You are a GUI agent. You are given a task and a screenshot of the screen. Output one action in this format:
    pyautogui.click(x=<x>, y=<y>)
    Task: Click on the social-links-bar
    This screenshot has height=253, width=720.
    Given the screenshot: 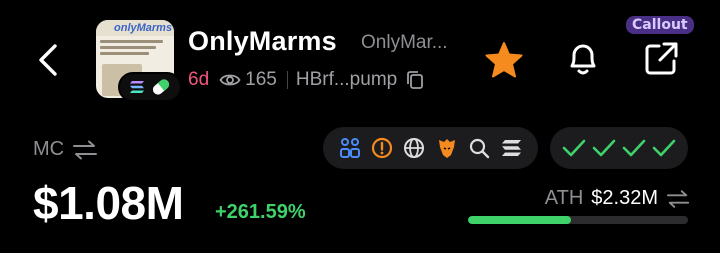 What is the action you would take?
    pyautogui.click(x=430, y=148)
    